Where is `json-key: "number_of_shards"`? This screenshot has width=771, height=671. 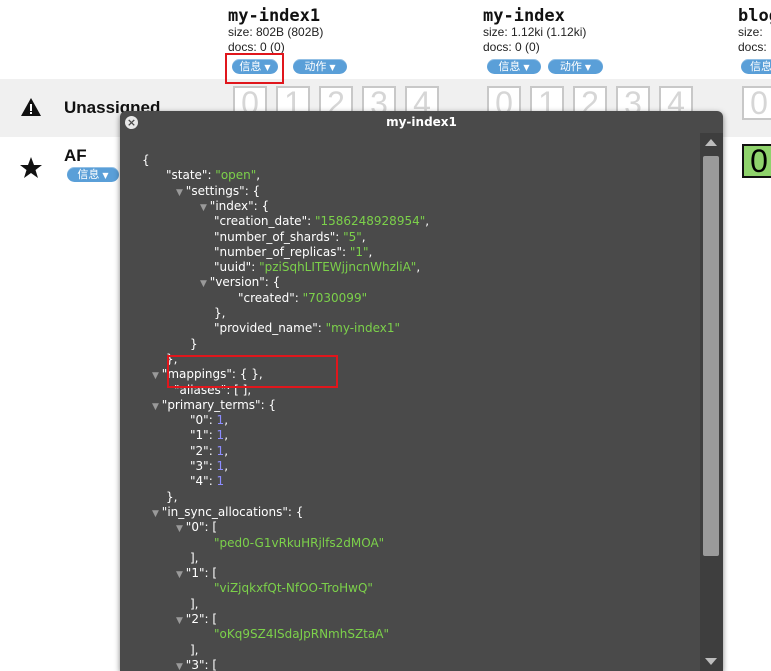
json-key: "number_of_shards" is located at coordinates (275, 236).